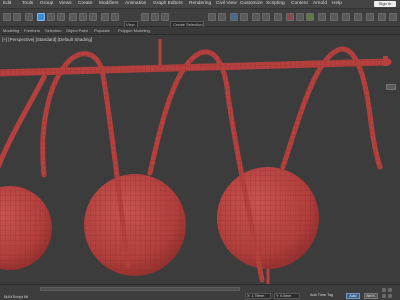 The width and height of the screenshot is (400, 300). I want to click on pan-icon, so click(384, 296).